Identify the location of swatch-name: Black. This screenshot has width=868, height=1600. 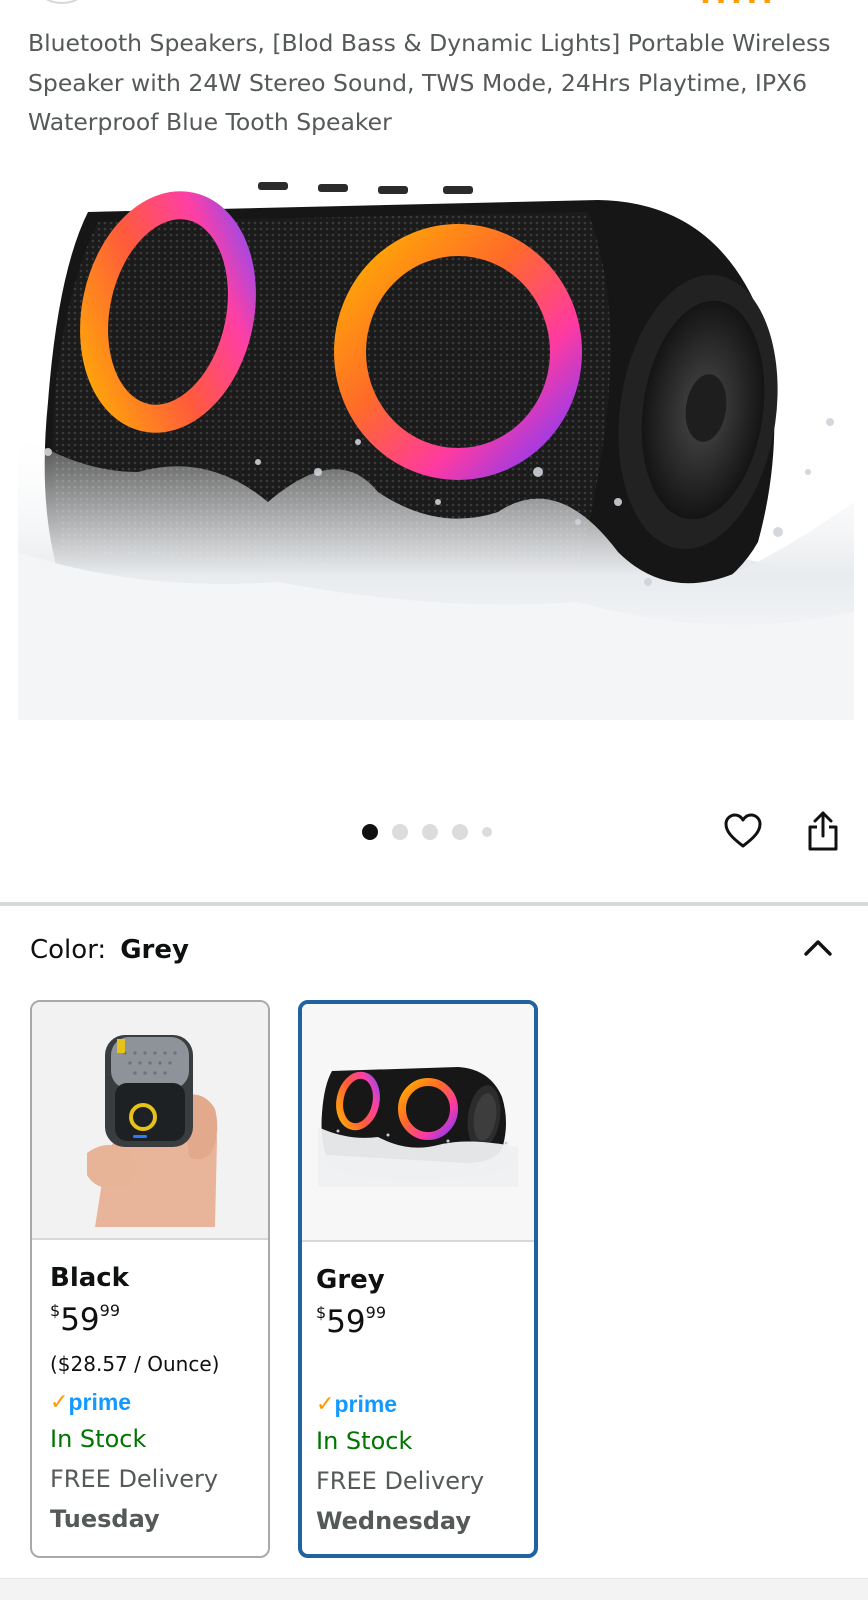
(89, 1278).